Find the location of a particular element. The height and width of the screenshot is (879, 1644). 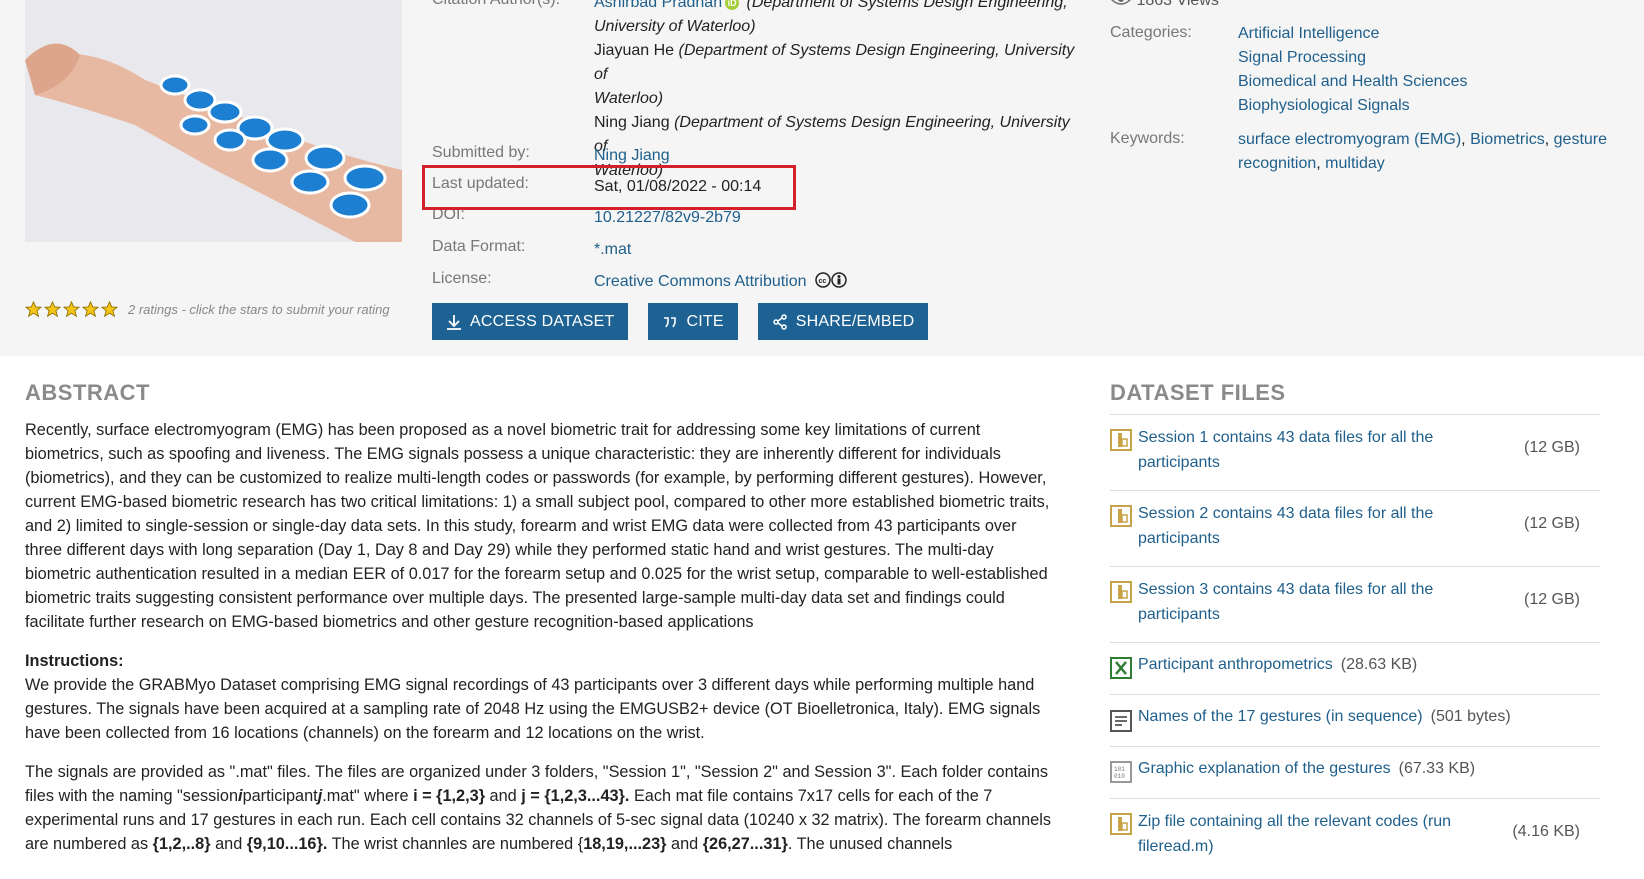

spreadsheet-icon is located at coordinates (1121, 668).